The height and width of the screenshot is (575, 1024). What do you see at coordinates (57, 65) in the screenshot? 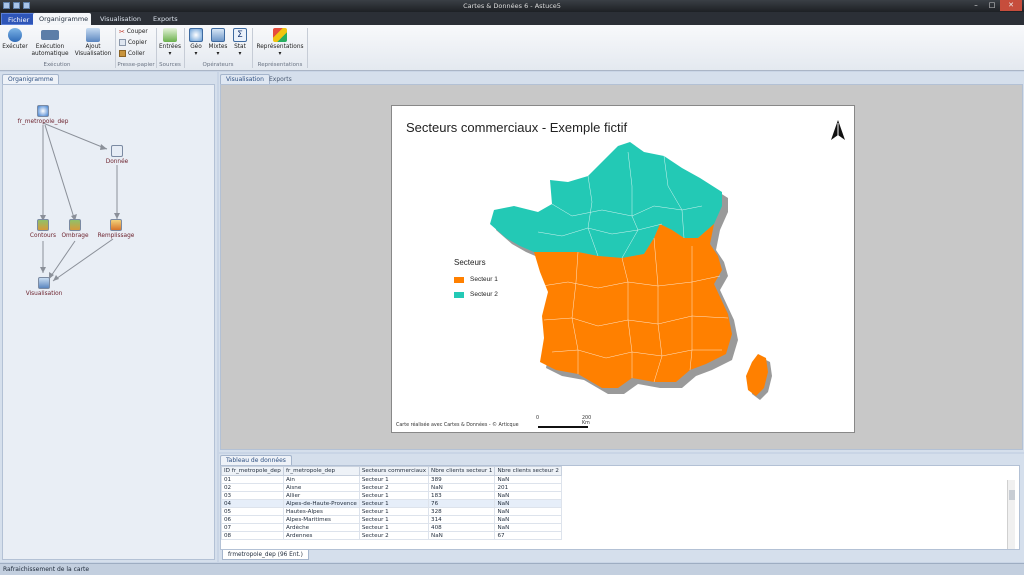
I see `group-label-execution: Exécution` at bounding box center [57, 65].